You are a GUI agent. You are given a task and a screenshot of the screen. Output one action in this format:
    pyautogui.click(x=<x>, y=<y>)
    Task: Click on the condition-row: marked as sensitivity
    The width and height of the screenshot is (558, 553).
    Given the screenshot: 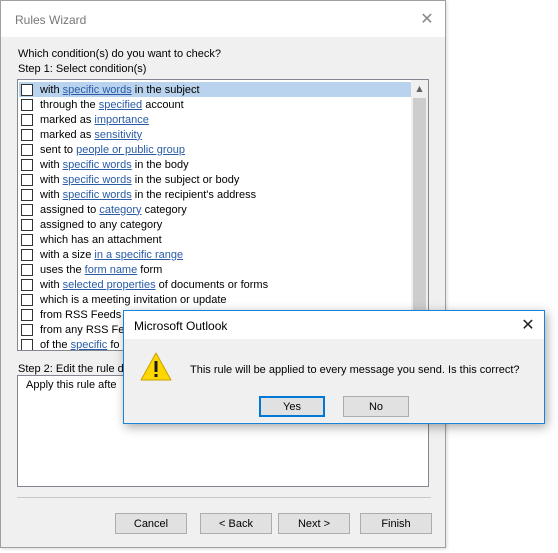 What is the action you would take?
    pyautogui.click(x=215, y=134)
    